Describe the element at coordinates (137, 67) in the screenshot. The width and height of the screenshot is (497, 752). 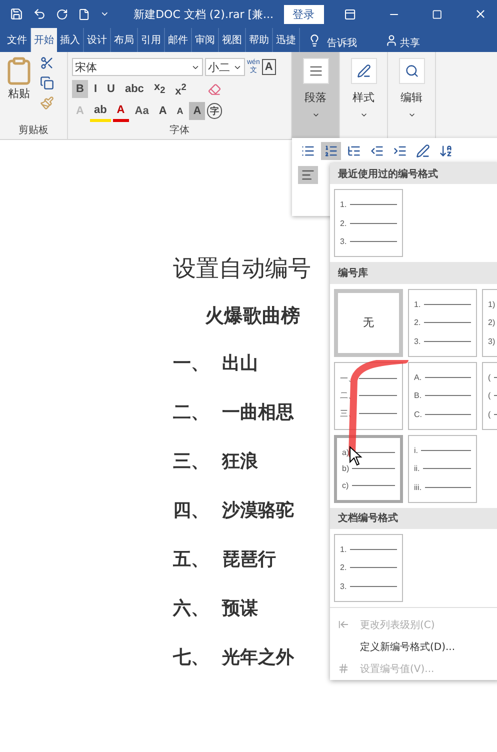
I see `font-name-field: 宋体` at that location.